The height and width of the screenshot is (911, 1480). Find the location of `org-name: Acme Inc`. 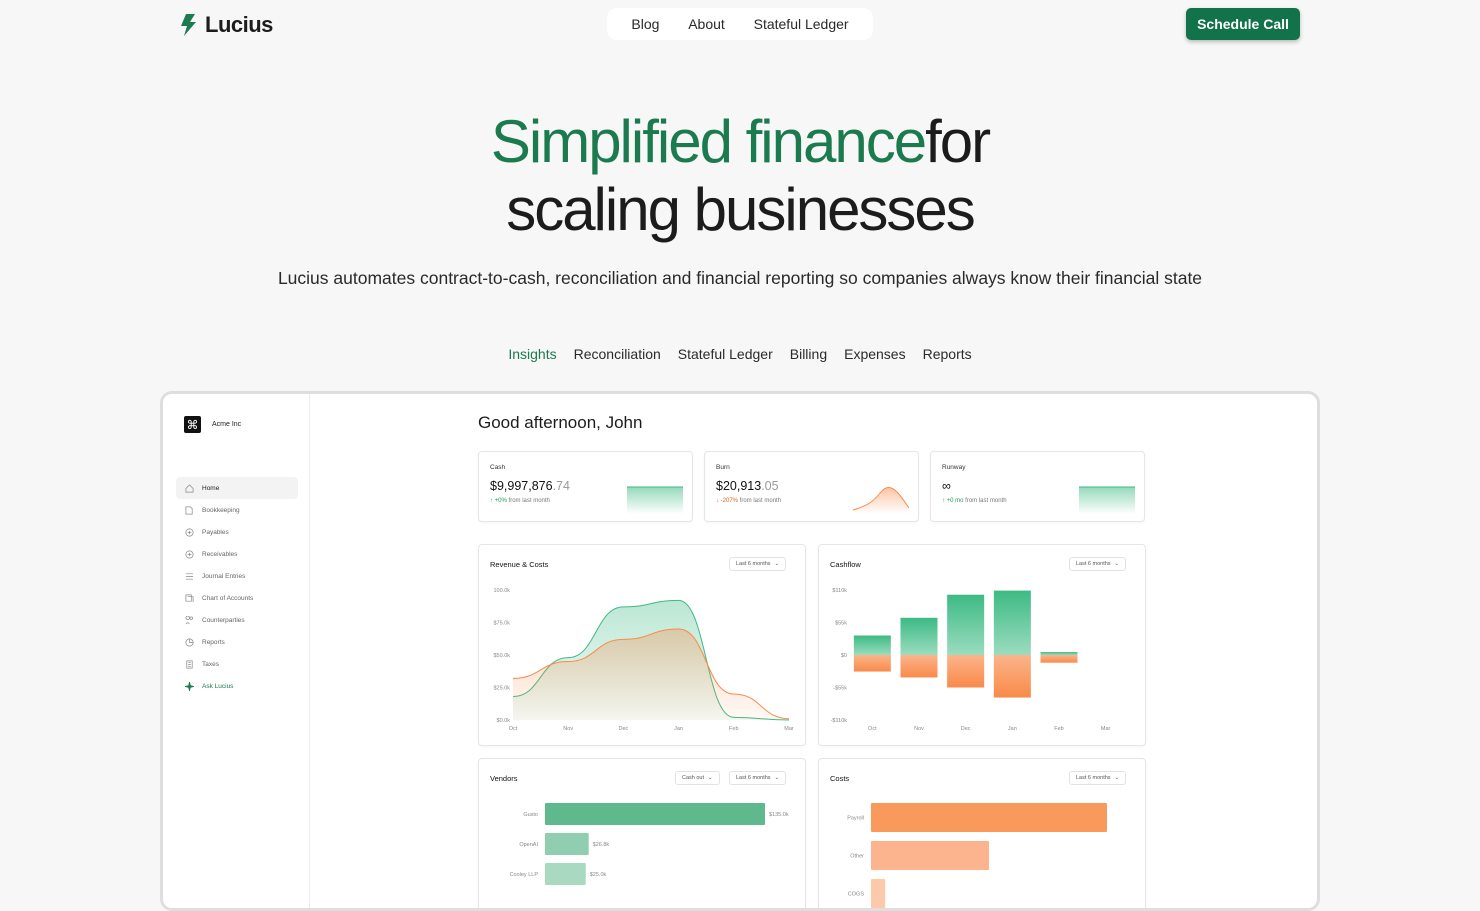

org-name: Acme Inc is located at coordinates (227, 424).